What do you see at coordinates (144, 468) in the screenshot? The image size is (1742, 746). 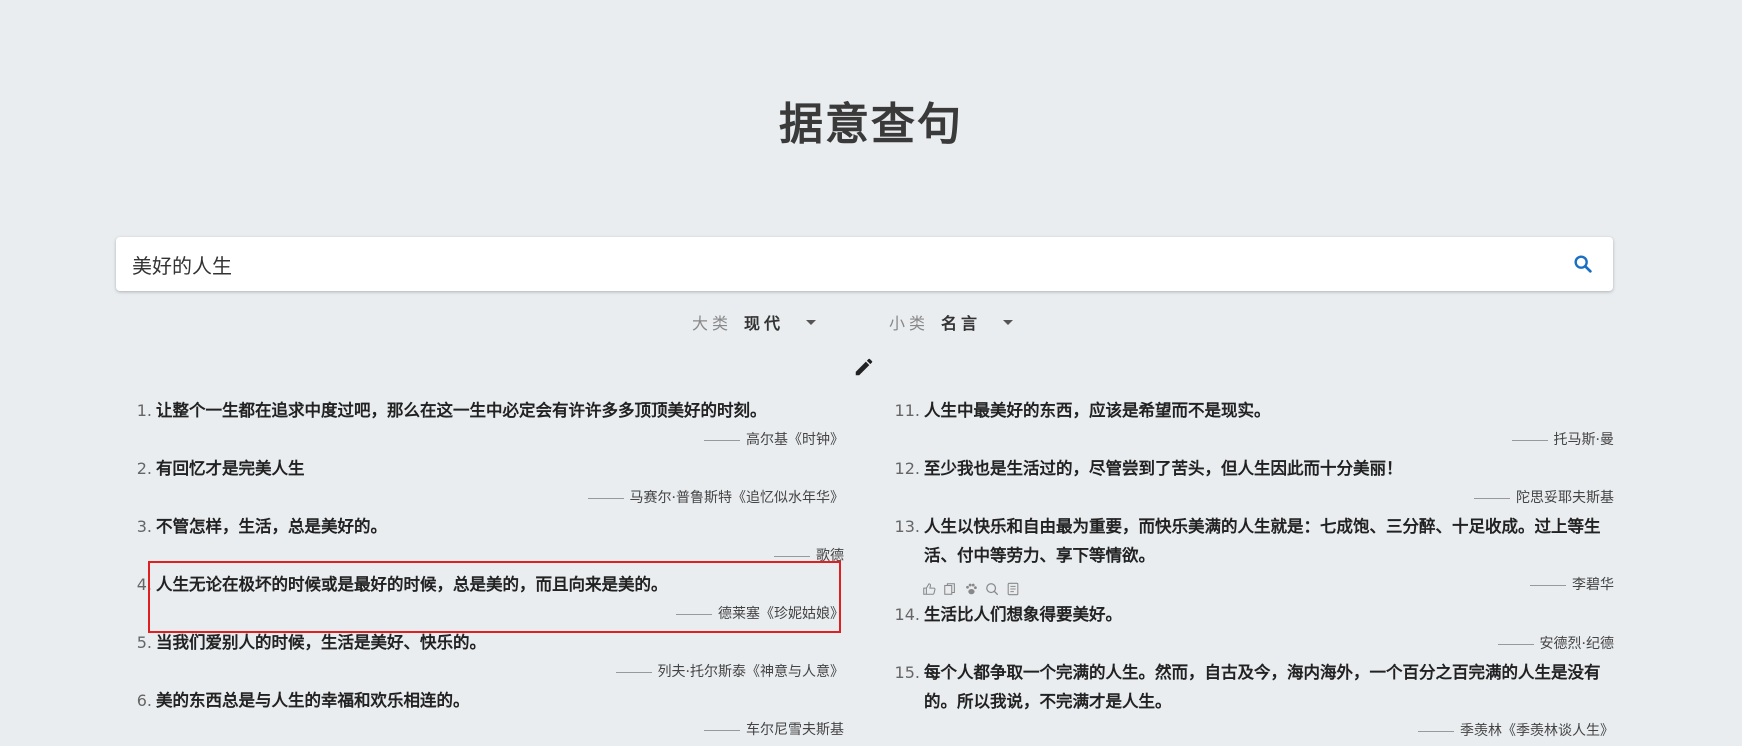 I see `quote-number: 2.` at bounding box center [144, 468].